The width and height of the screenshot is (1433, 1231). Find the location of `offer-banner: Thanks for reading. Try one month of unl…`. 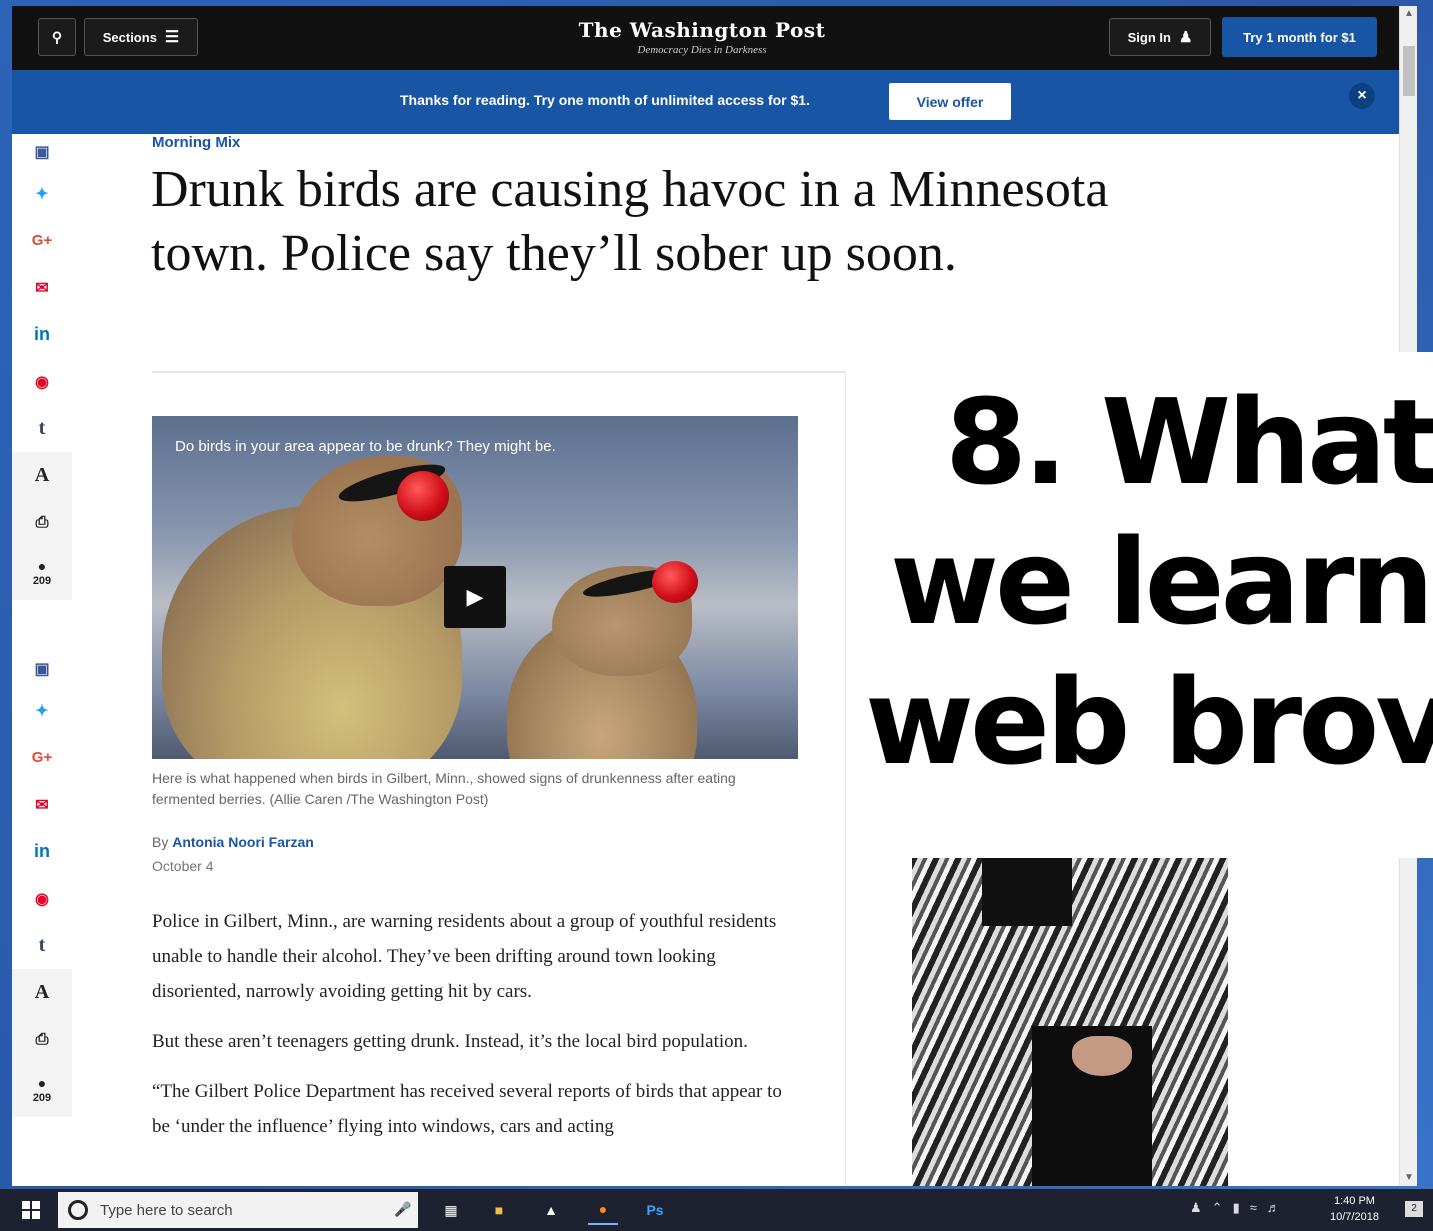

offer-banner: Thanks for reading. Try one month of unl… is located at coordinates (705, 102).